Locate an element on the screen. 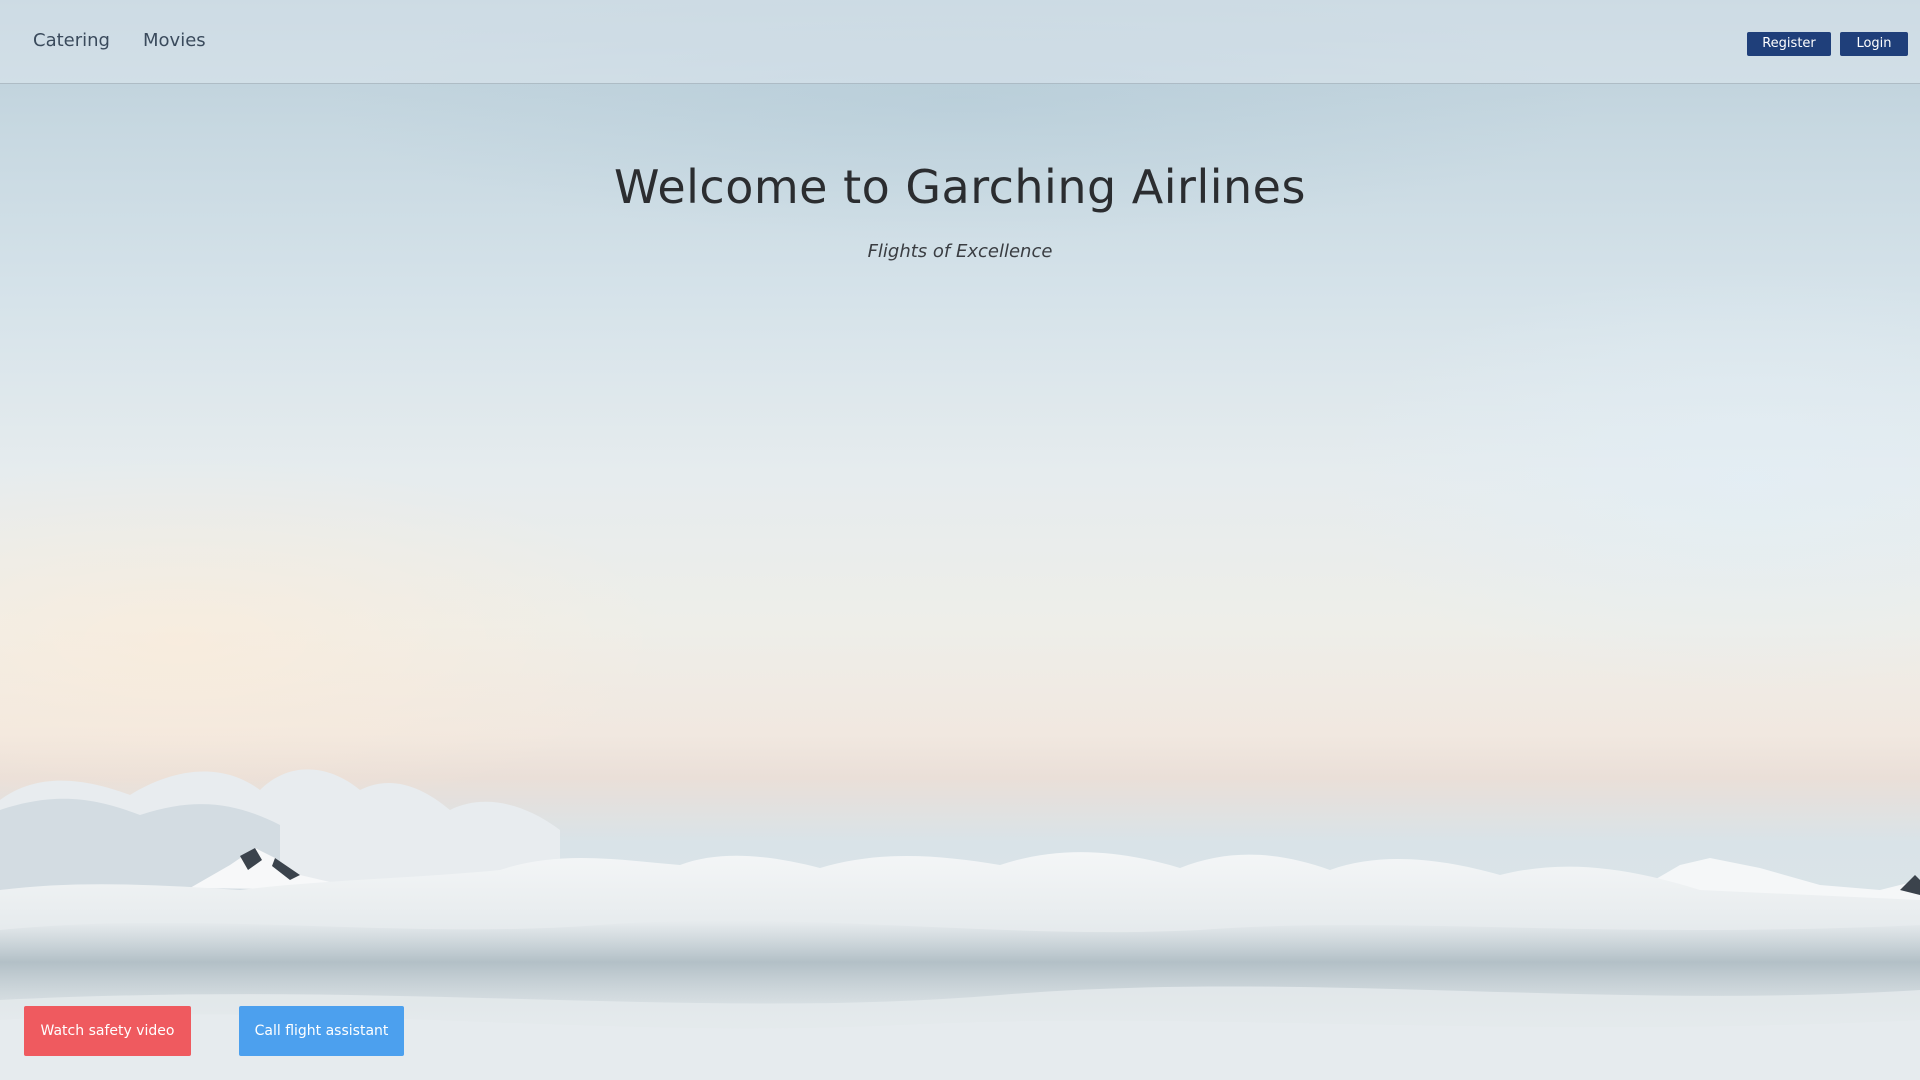  hero-title: Welcome to Garching Airlines is located at coordinates (960, 187).